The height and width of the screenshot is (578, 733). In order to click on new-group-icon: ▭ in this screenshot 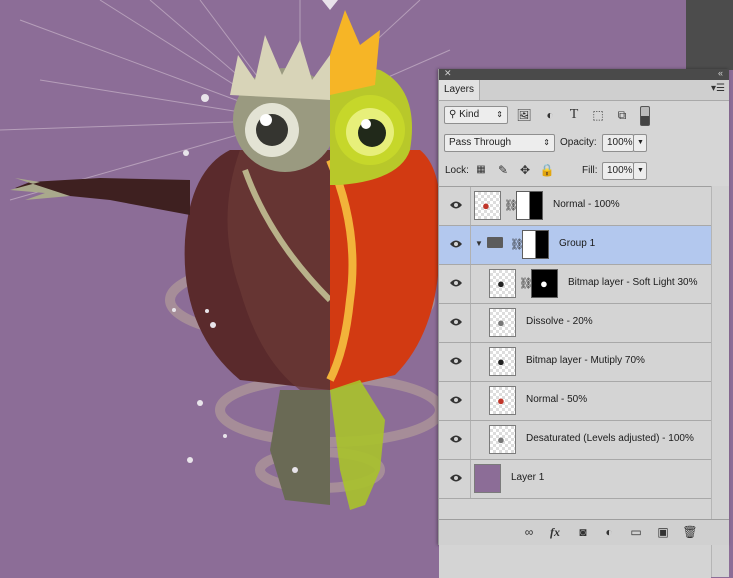, I will do `click(636, 532)`.